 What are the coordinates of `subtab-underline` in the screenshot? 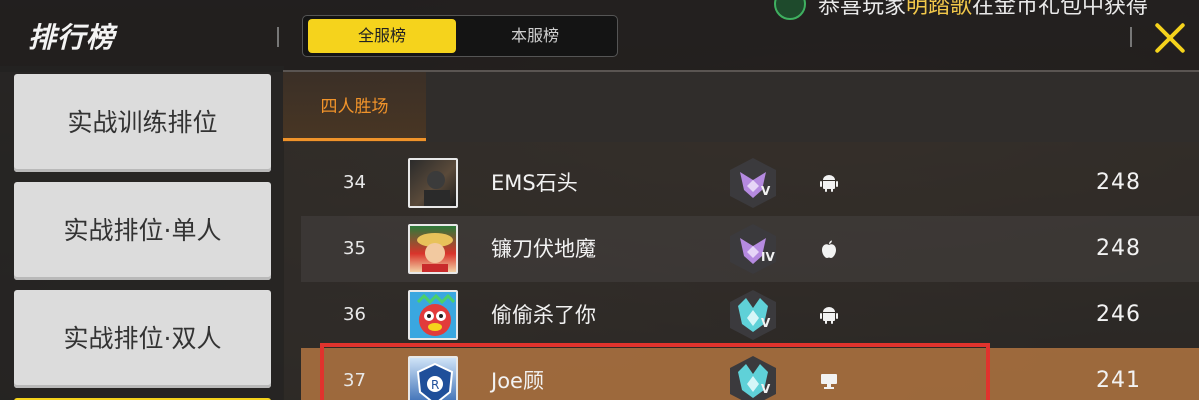 It's located at (354, 139).